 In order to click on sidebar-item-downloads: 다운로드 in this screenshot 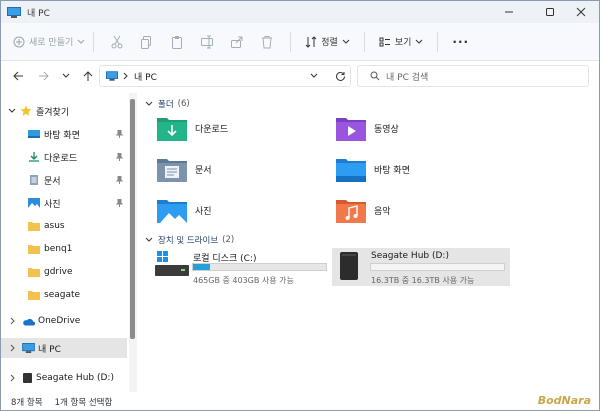, I will do `click(64, 157)`.